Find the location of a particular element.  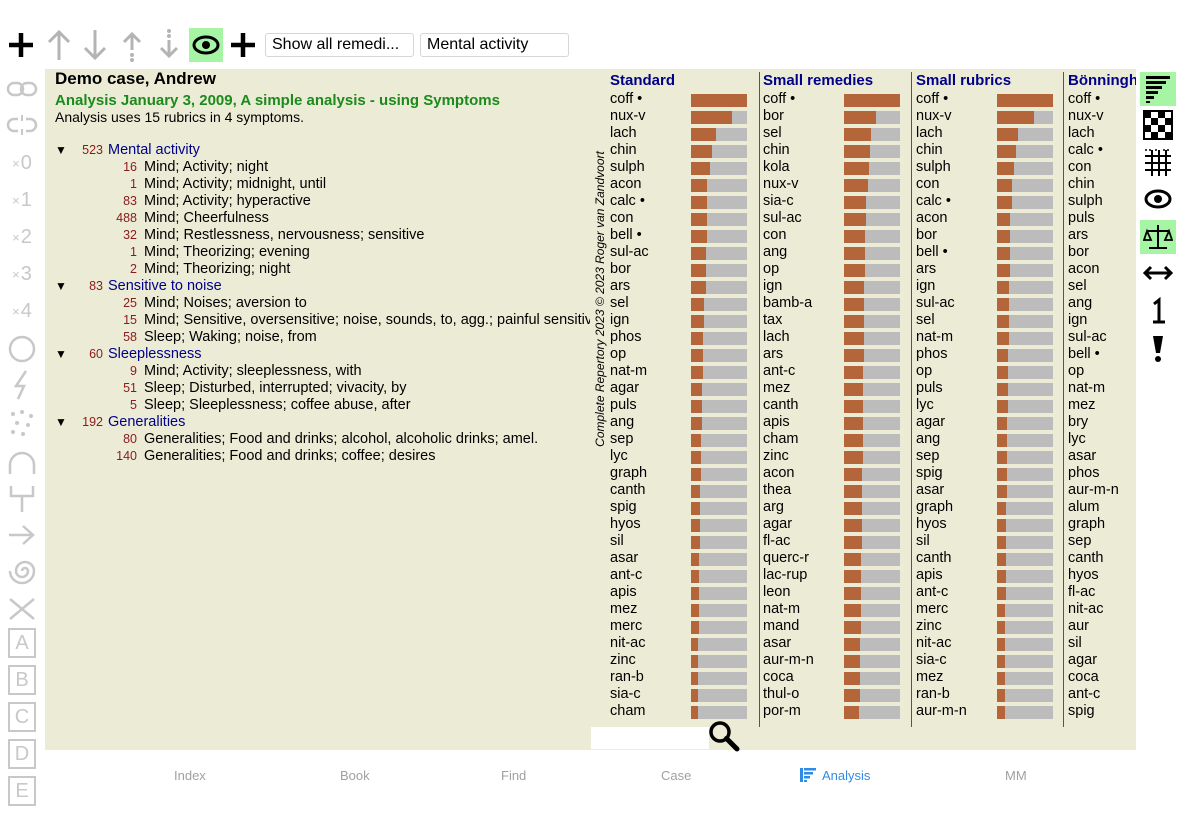

remedy-row: puls is located at coordinates (988, 388).